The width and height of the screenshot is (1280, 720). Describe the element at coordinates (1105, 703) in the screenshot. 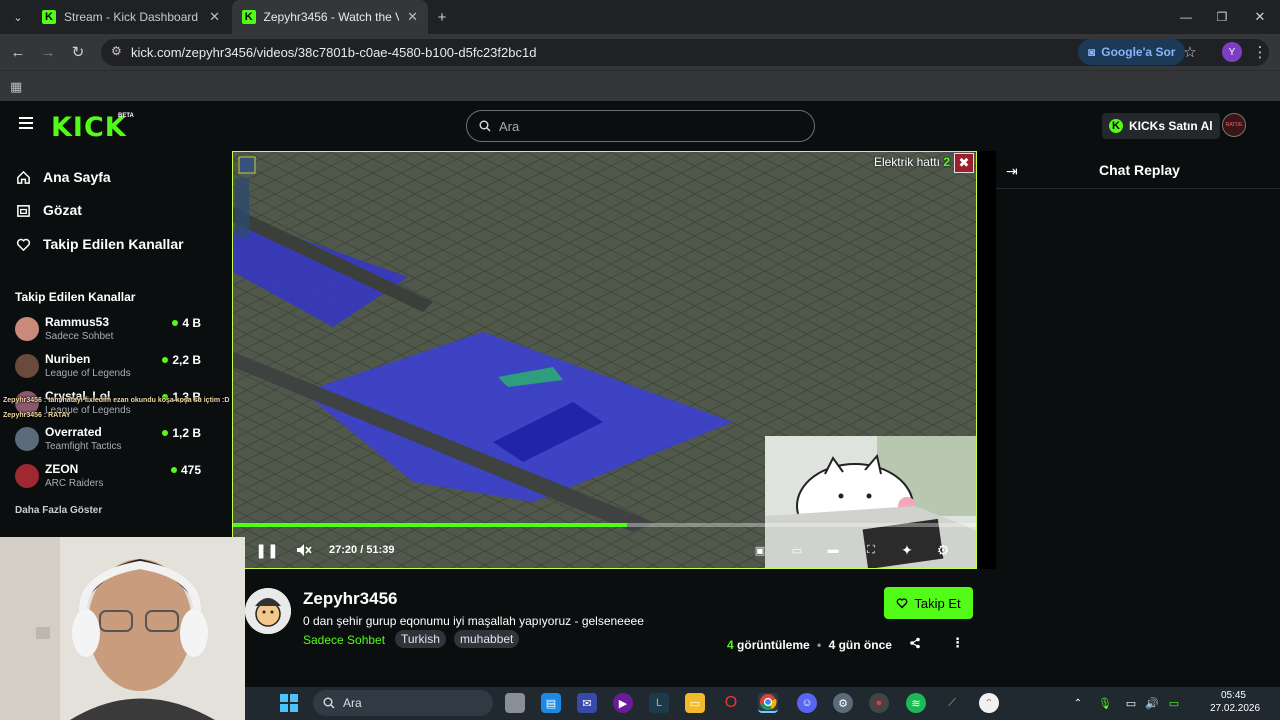

I see `microphone-icon: 🎙` at that location.